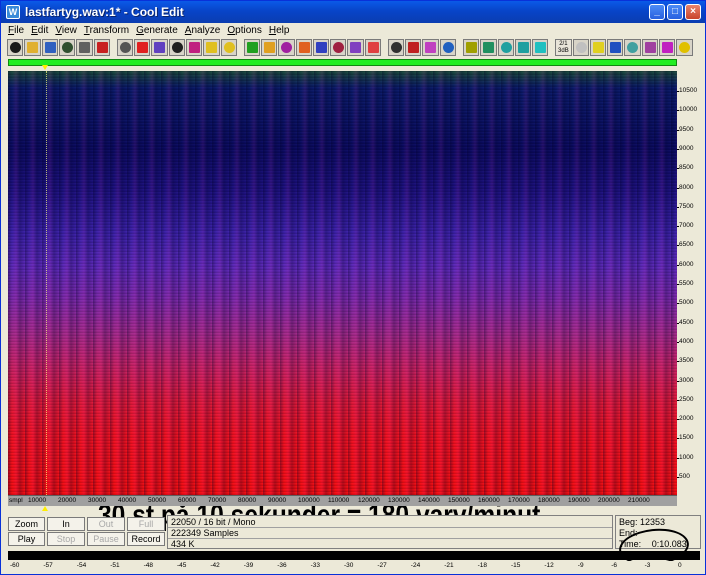  What do you see at coordinates (244, 30) in the screenshot?
I see `menu-options: Options` at bounding box center [244, 30].